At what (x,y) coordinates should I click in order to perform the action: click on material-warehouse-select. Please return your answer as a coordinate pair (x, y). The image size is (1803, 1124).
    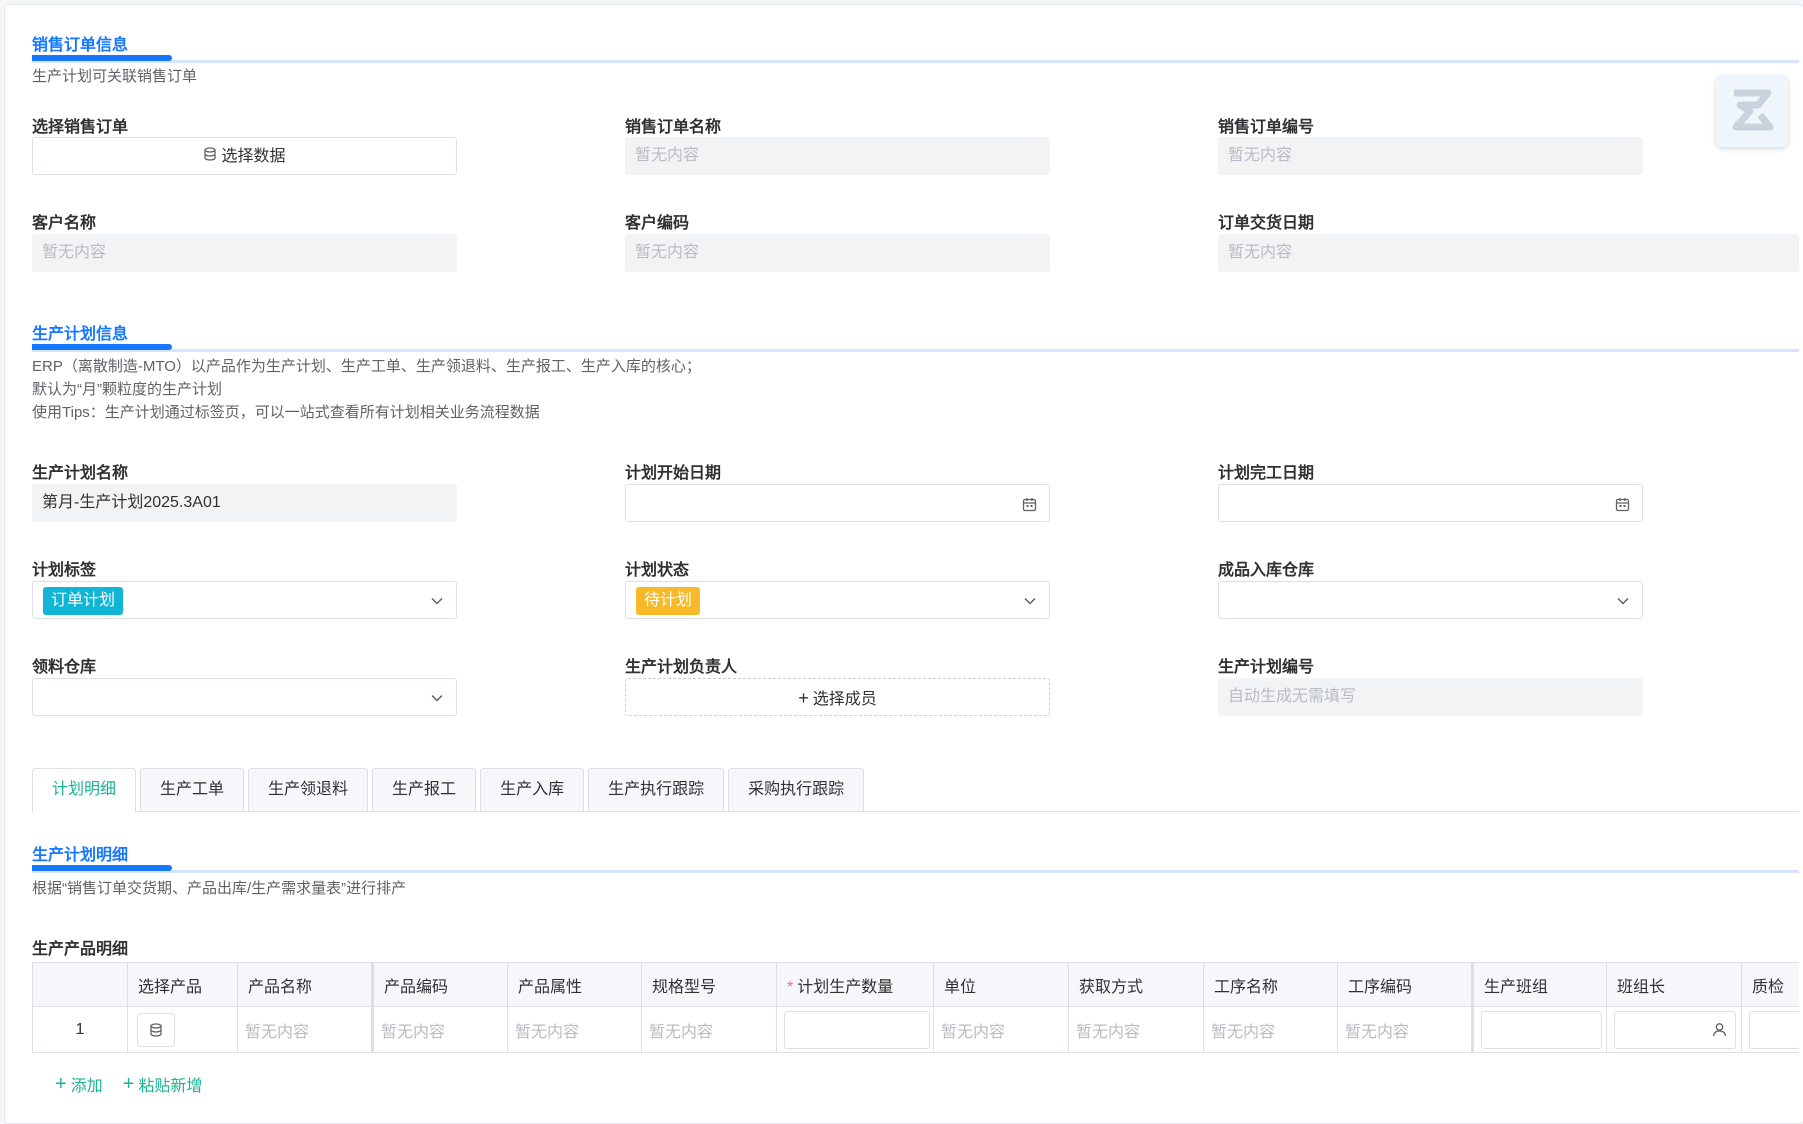
    Looking at the image, I should click on (244, 697).